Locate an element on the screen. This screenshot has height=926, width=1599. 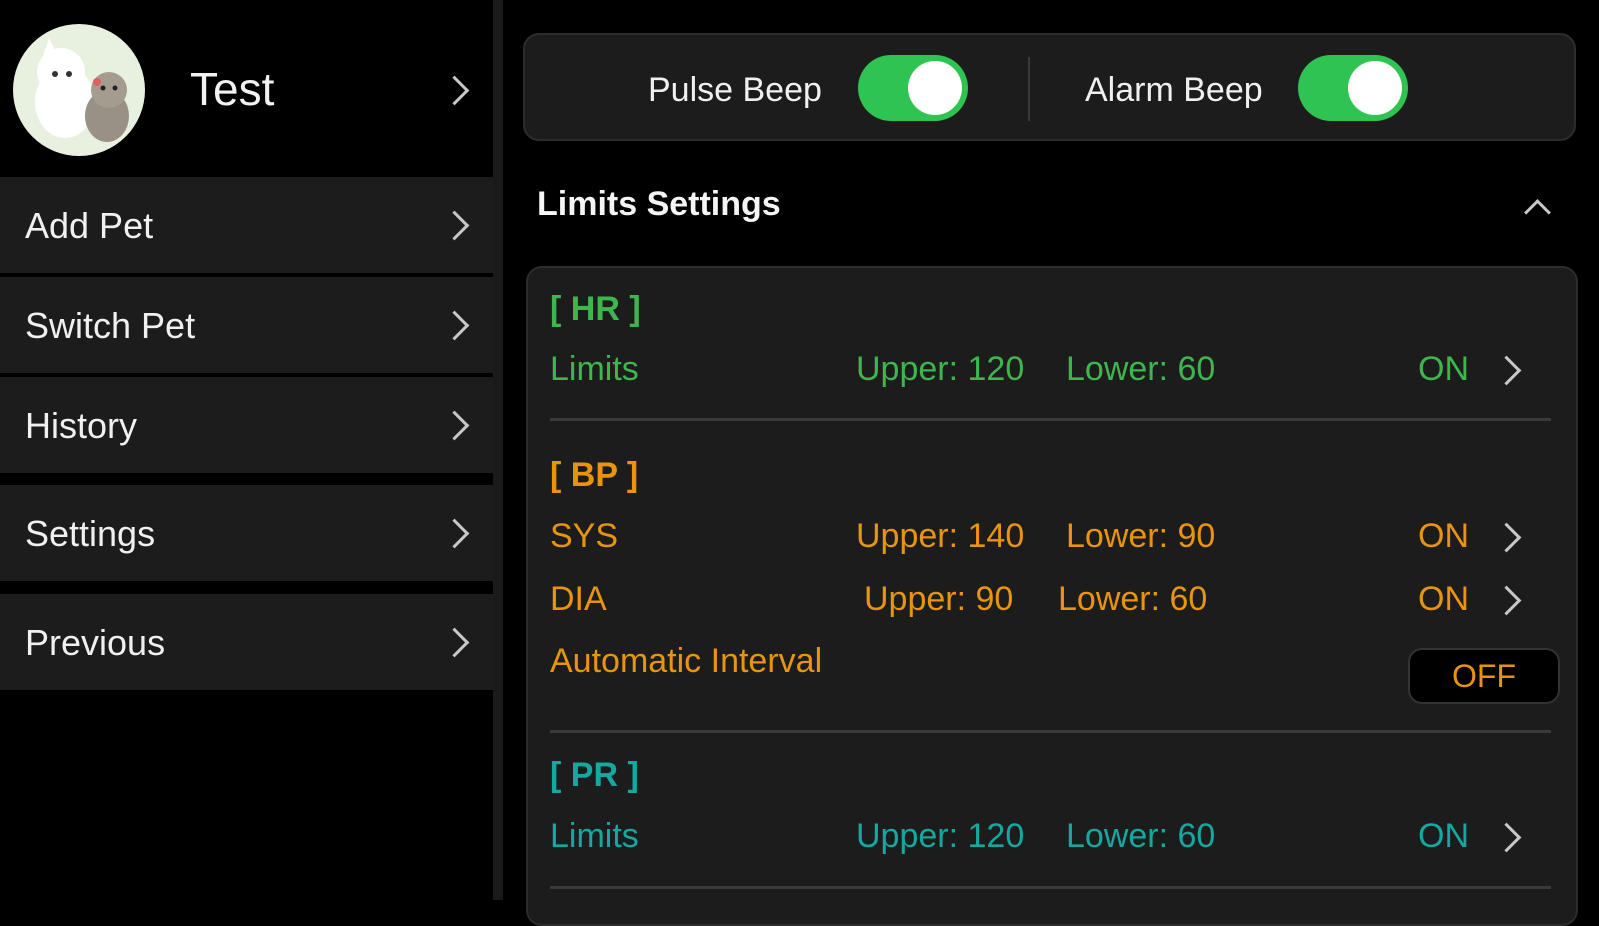
menu-item-add-pet: Add Pet is located at coordinates (246, 225).